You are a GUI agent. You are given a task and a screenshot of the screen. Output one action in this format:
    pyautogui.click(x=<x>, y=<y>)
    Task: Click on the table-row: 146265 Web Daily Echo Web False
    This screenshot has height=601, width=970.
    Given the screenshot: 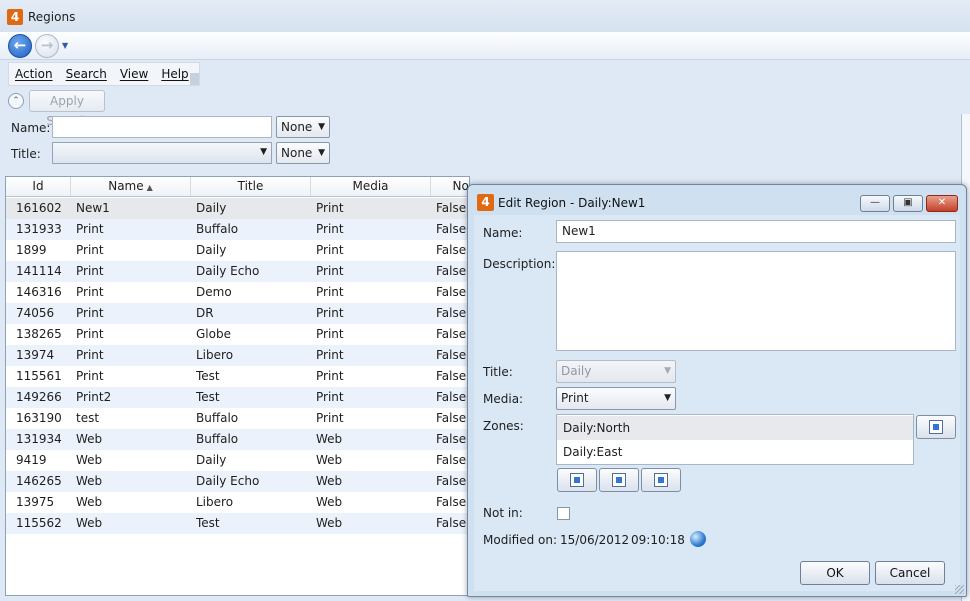 What is the action you would take?
    pyautogui.click(x=237, y=481)
    